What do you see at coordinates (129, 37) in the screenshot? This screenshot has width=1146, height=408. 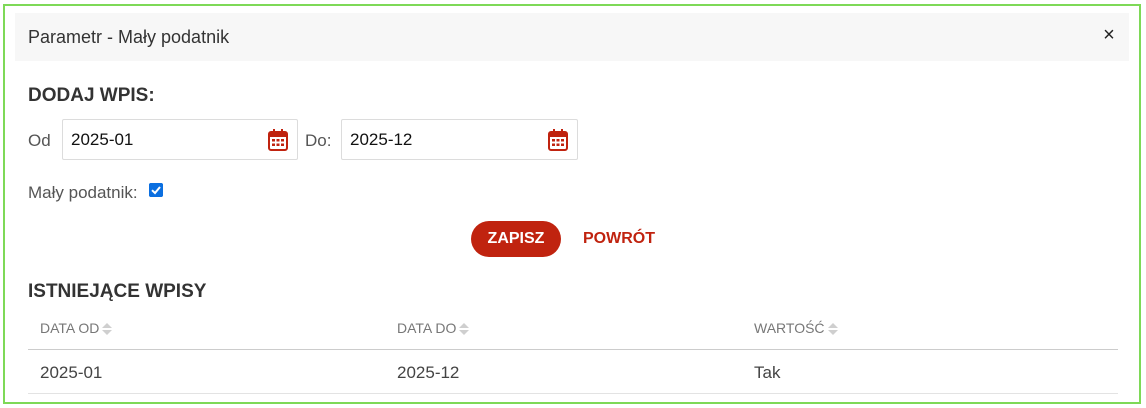 I see `dialog-title: Parametr - Mały podatnik` at bounding box center [129, 37].